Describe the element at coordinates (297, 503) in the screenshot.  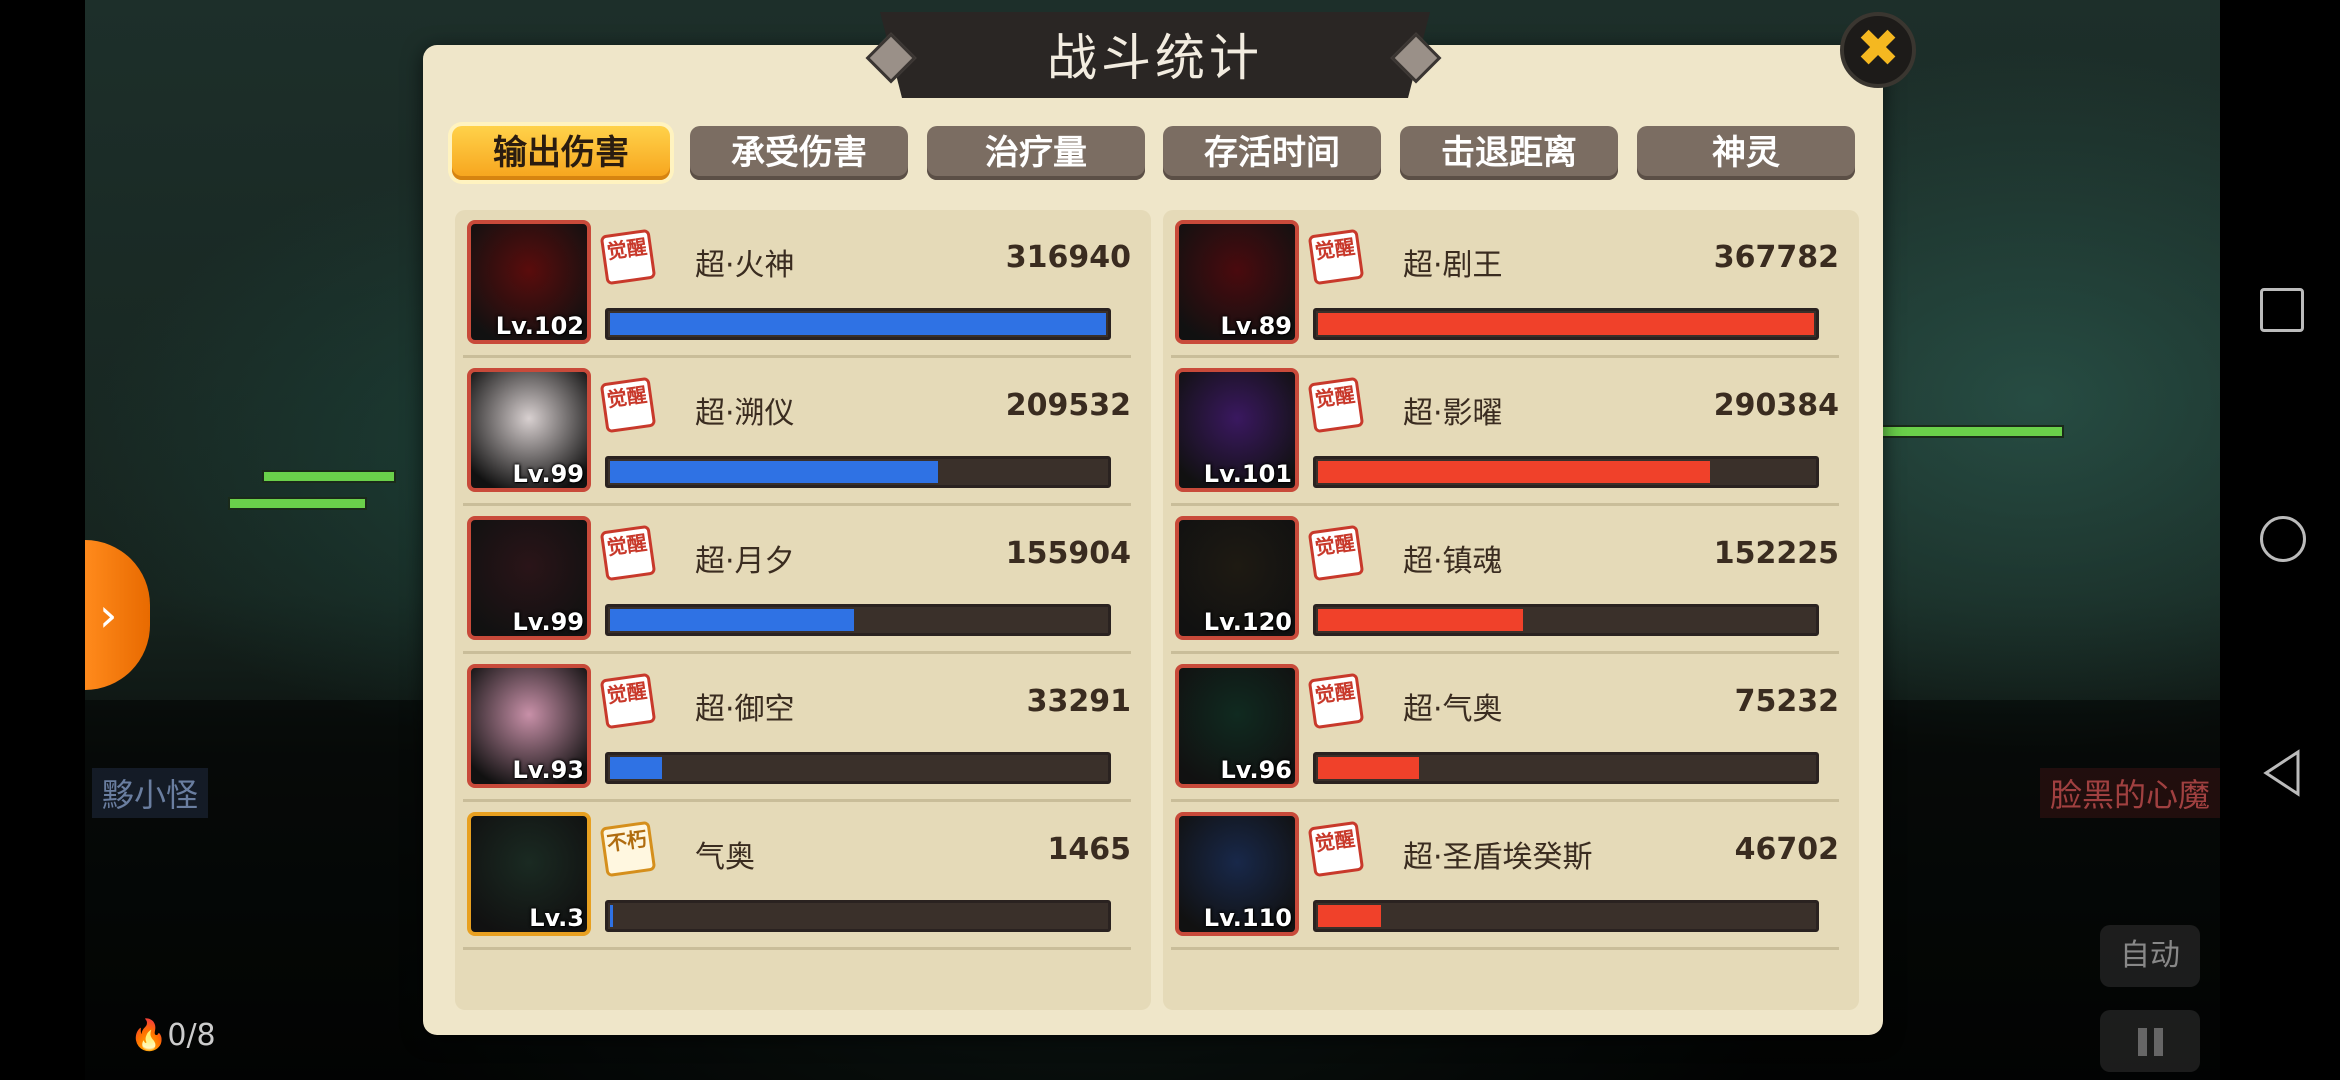
I see `enemy-hp-bar` at that location.